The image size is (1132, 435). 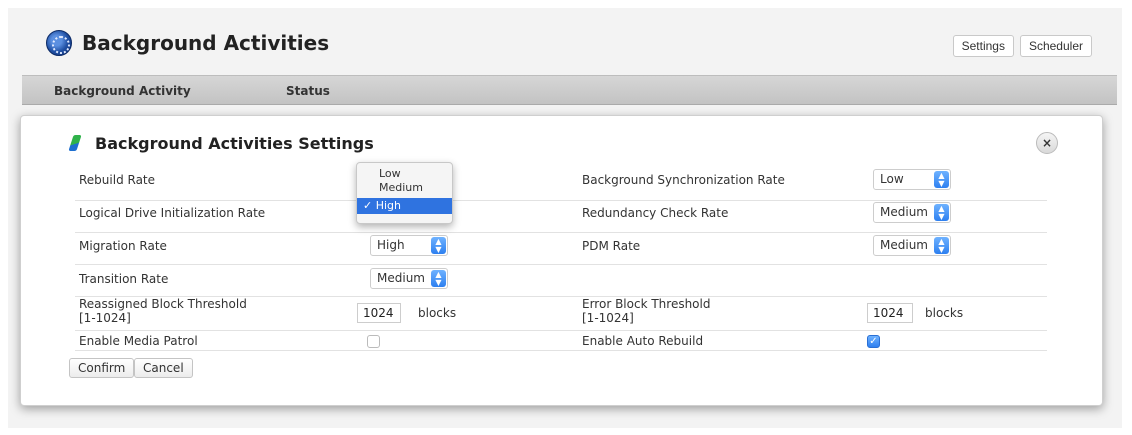 I want to click on label-logical-drive-init-rate: Logical Drive Initialization Rate, so click(x=172, y=213).